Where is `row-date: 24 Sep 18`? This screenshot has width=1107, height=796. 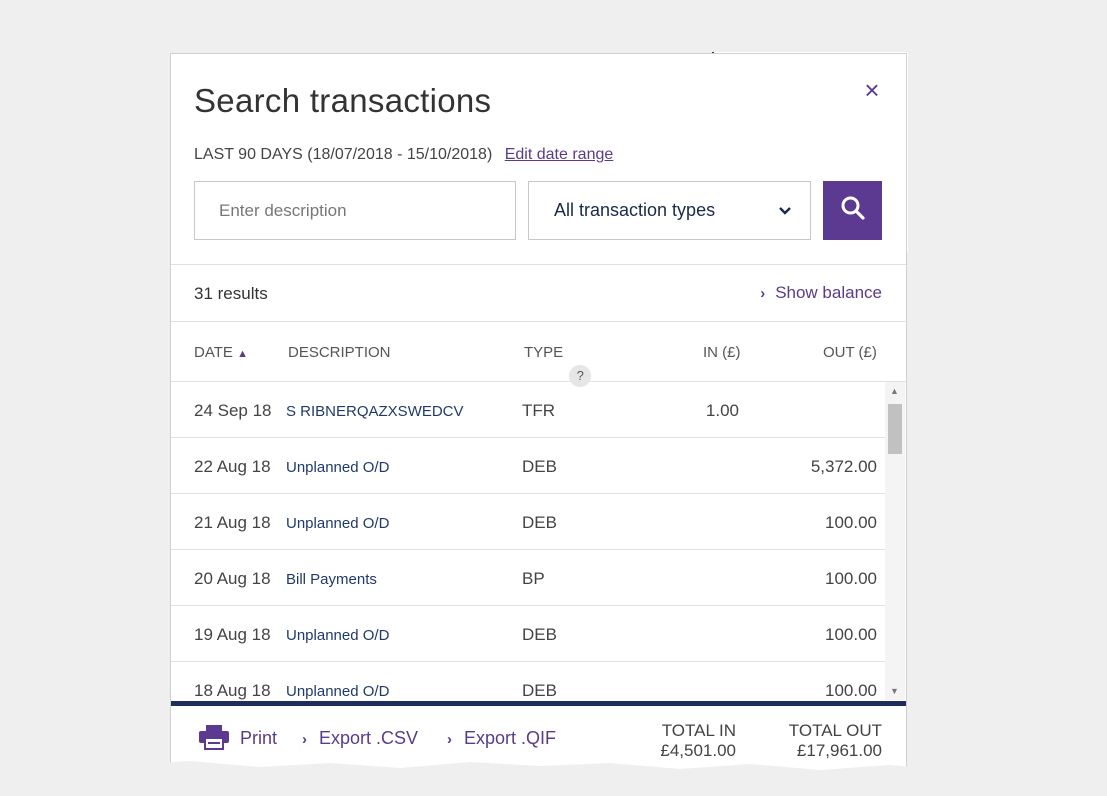 row-date: 24 Sep 18 is located at coordinates (233, 410).